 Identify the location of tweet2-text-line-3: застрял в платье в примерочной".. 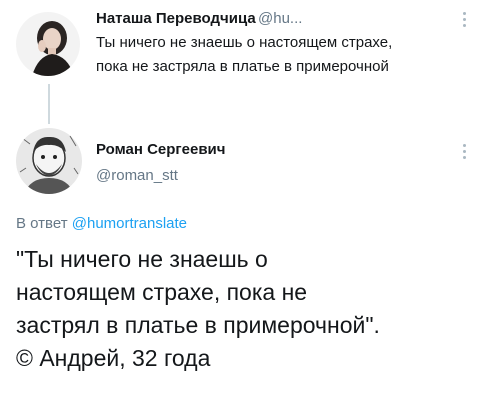
(198, 325).